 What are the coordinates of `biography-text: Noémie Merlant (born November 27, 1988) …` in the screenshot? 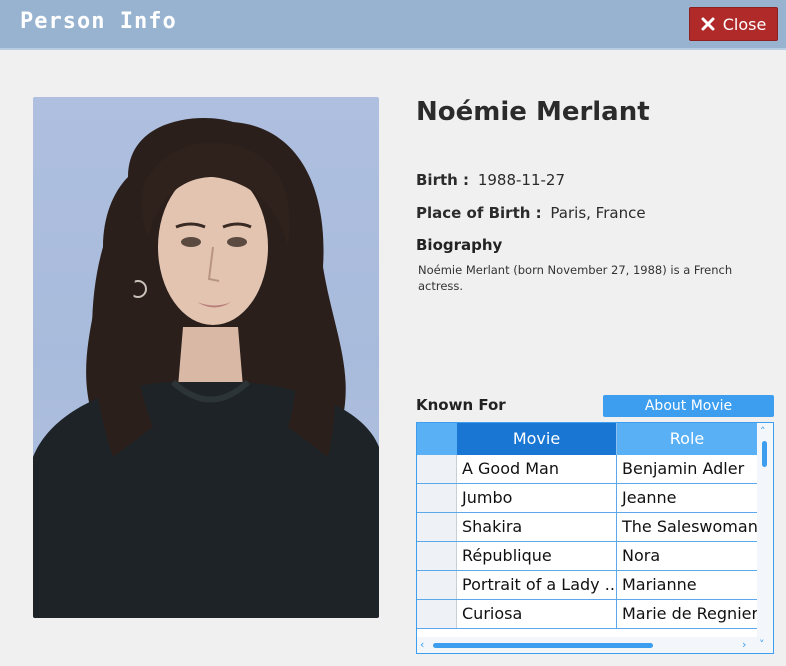 It's located at (575, 278).